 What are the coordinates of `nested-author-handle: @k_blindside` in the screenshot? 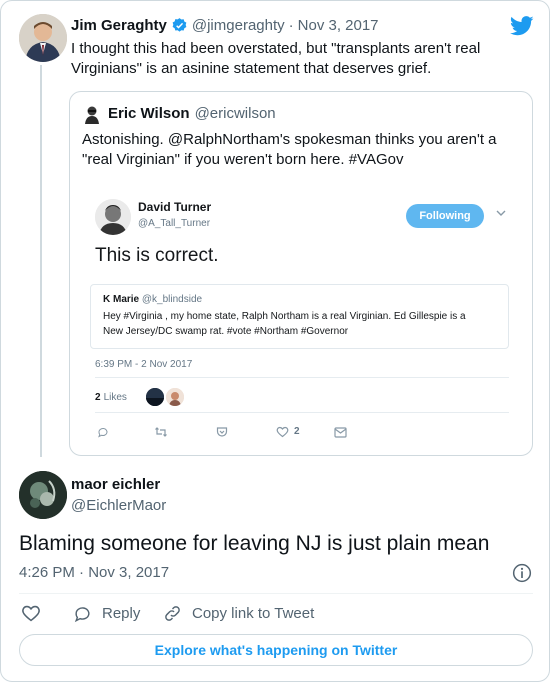 It's located at (172, 299).